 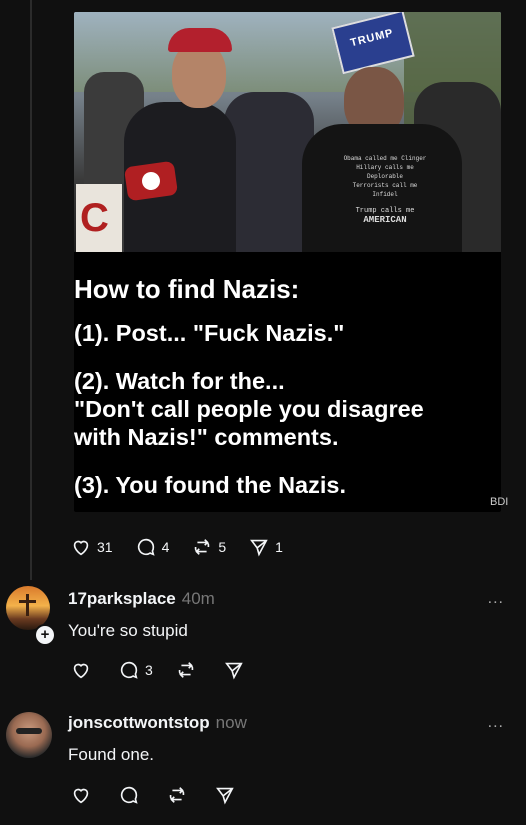 What do you see at coordinates (168, 670) in the screenshot?
I see `reply-actions: 3` at bounding box center [168, 670].